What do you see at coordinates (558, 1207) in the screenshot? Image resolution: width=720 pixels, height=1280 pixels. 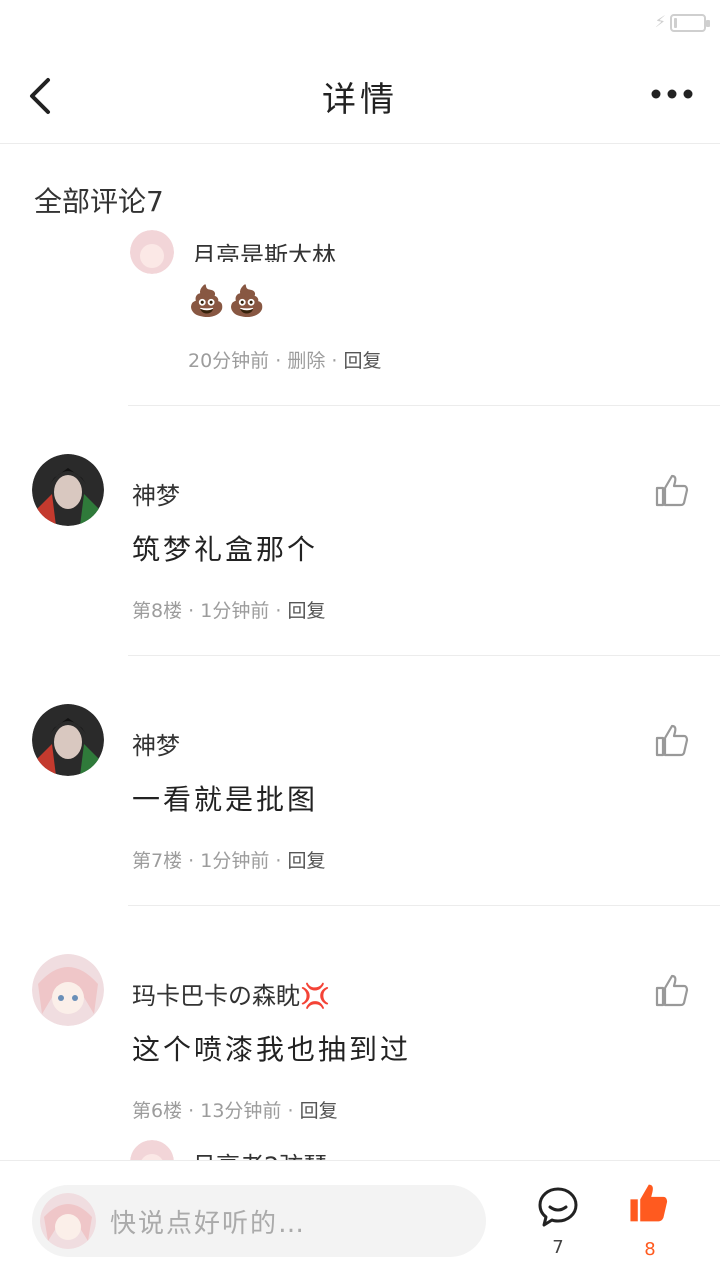 I see `comment-bubble-icon` at bounding box center [558, 1207].